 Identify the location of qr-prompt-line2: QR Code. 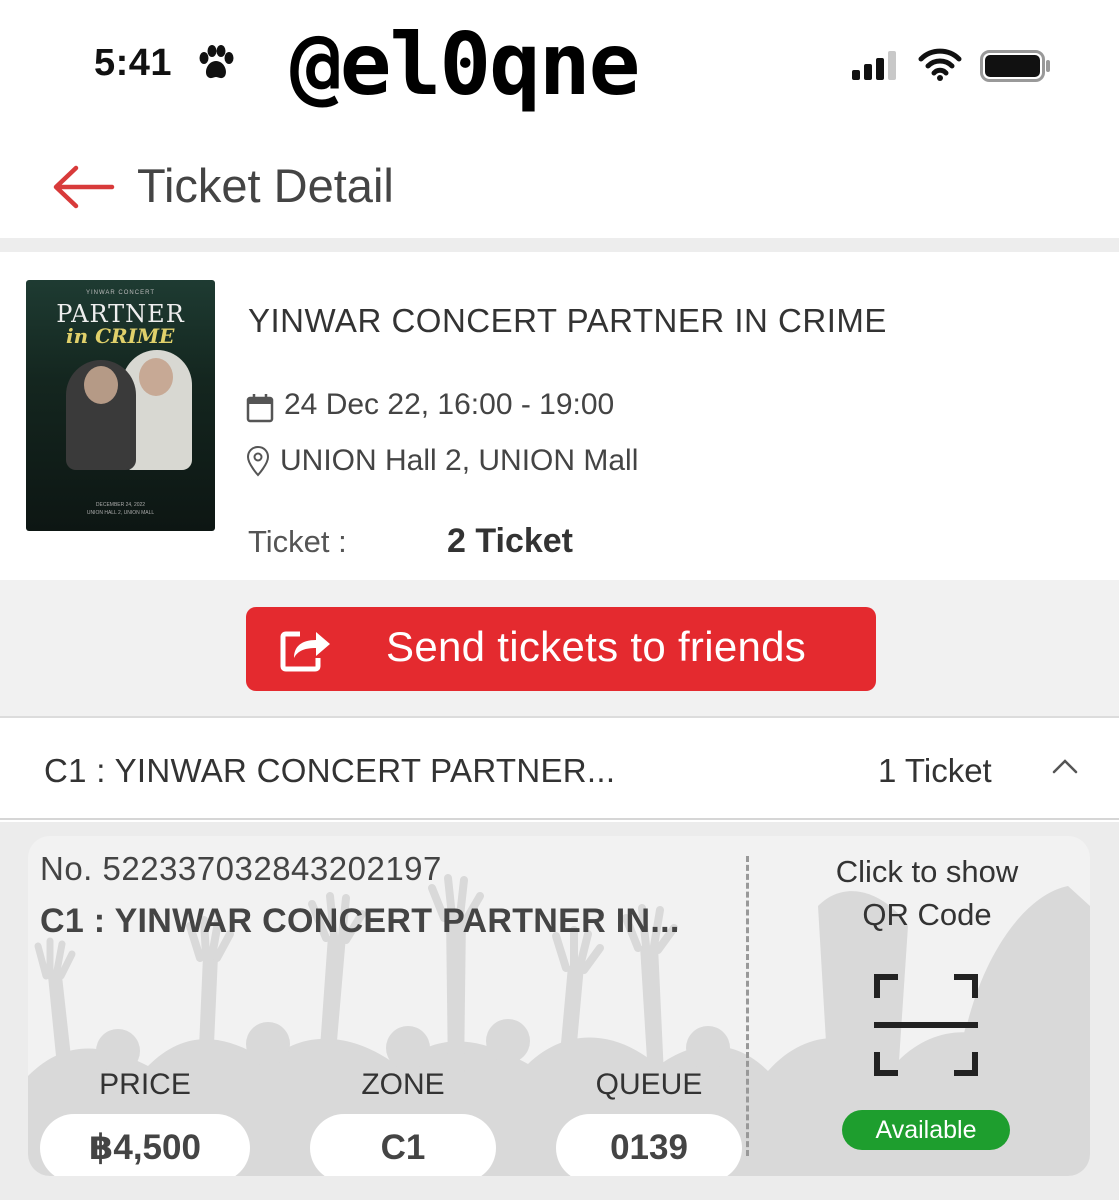
(927, 914).